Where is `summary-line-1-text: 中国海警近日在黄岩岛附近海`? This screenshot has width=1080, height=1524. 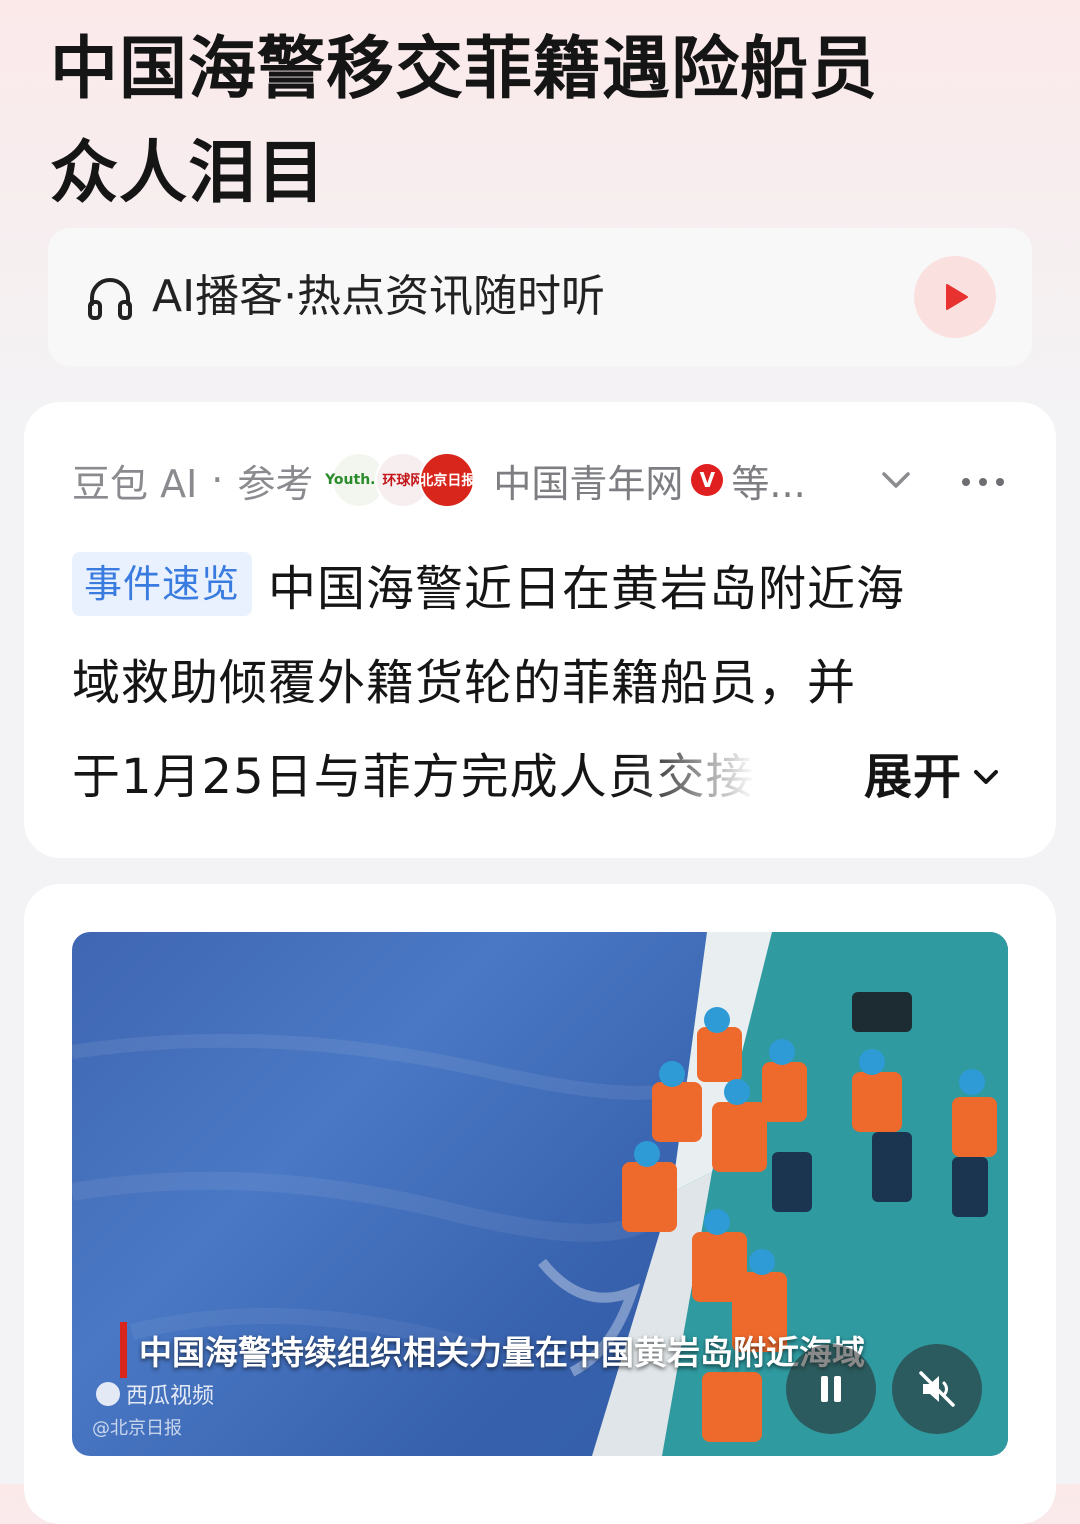 summary-line-1-text: 中国海警近日在黄岩岛附近海 is located at coordinates (587, 589).